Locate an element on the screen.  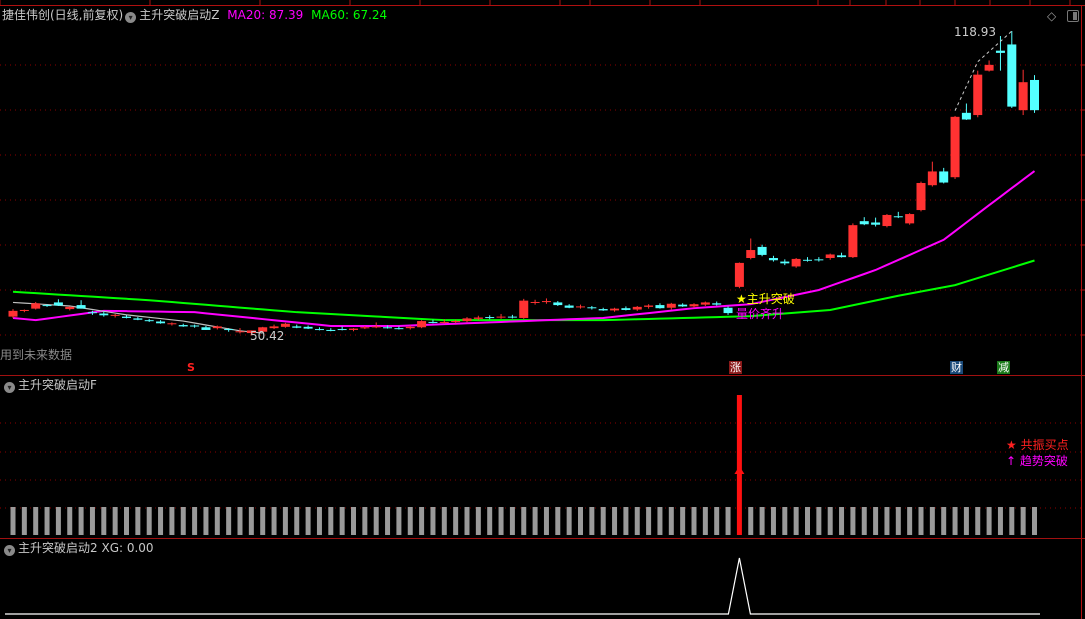
xg-value: XG: 0.00 is located at coordinates (127, 548).